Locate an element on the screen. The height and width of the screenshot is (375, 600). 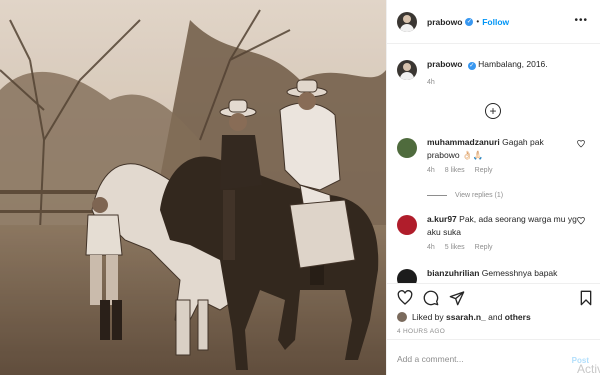
view-replies-line is located at coordinates (437, 195).